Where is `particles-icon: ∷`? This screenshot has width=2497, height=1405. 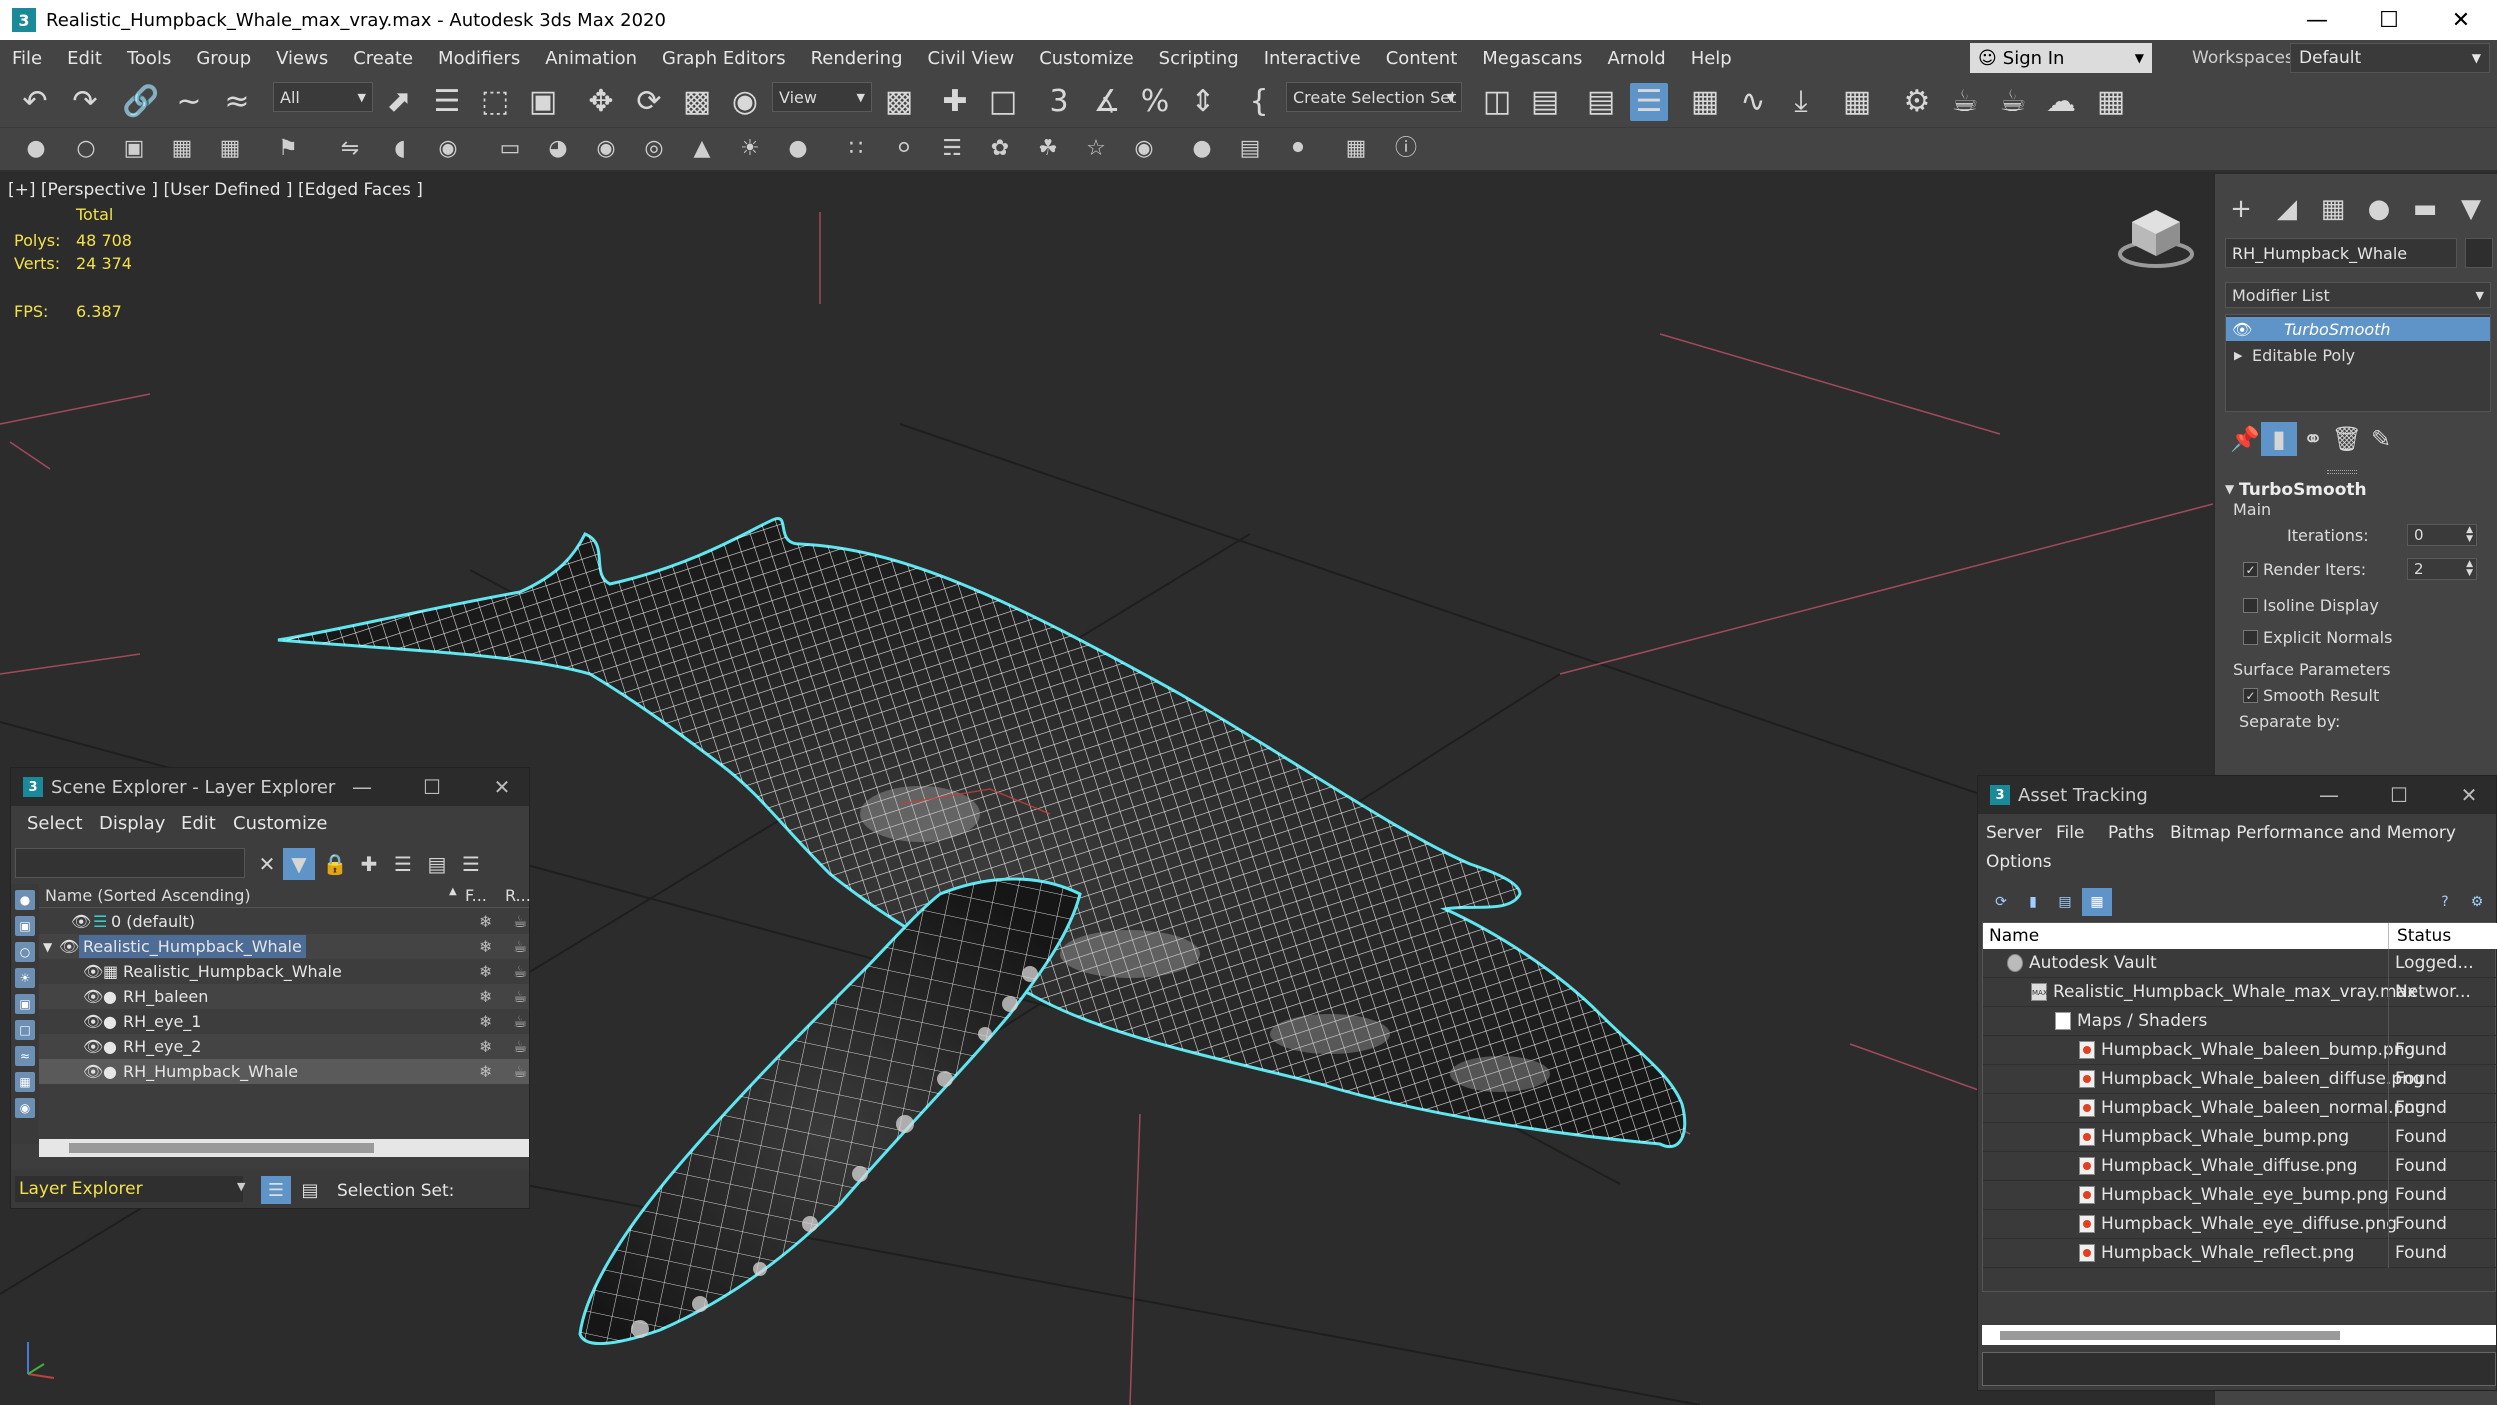
particles-icon: ∷ is located at coordinates (856, 149).